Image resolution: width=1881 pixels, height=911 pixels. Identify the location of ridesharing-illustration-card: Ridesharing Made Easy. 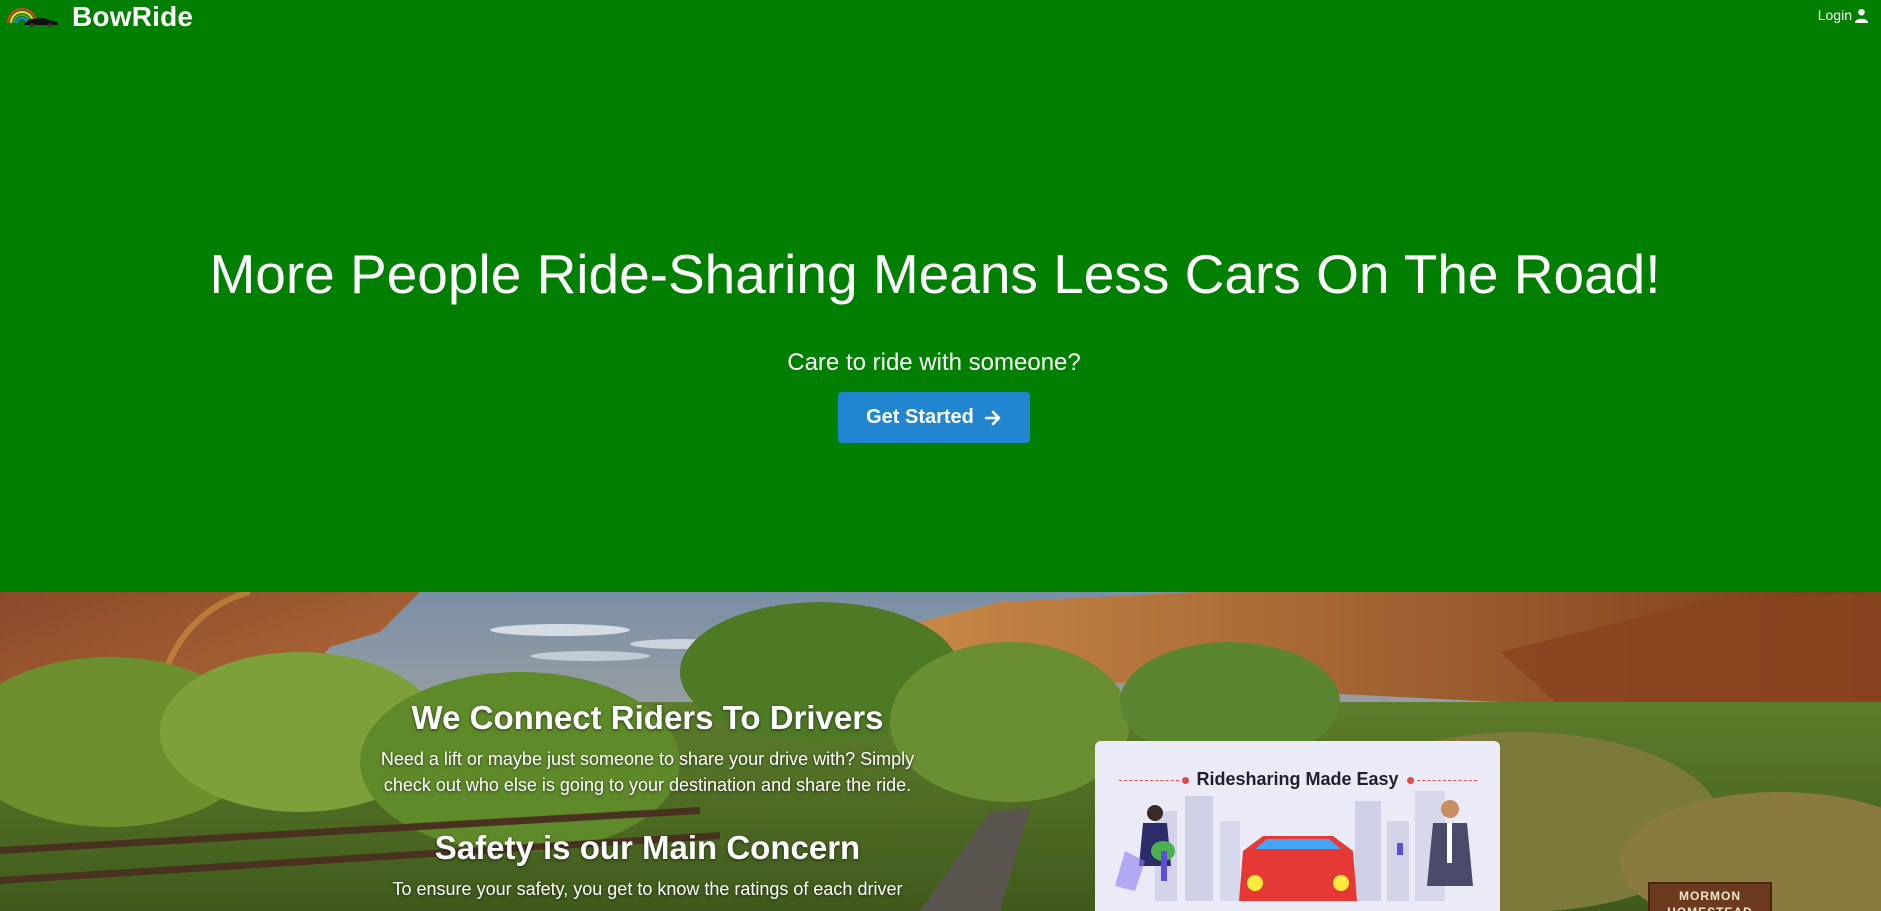
(1297, 826).